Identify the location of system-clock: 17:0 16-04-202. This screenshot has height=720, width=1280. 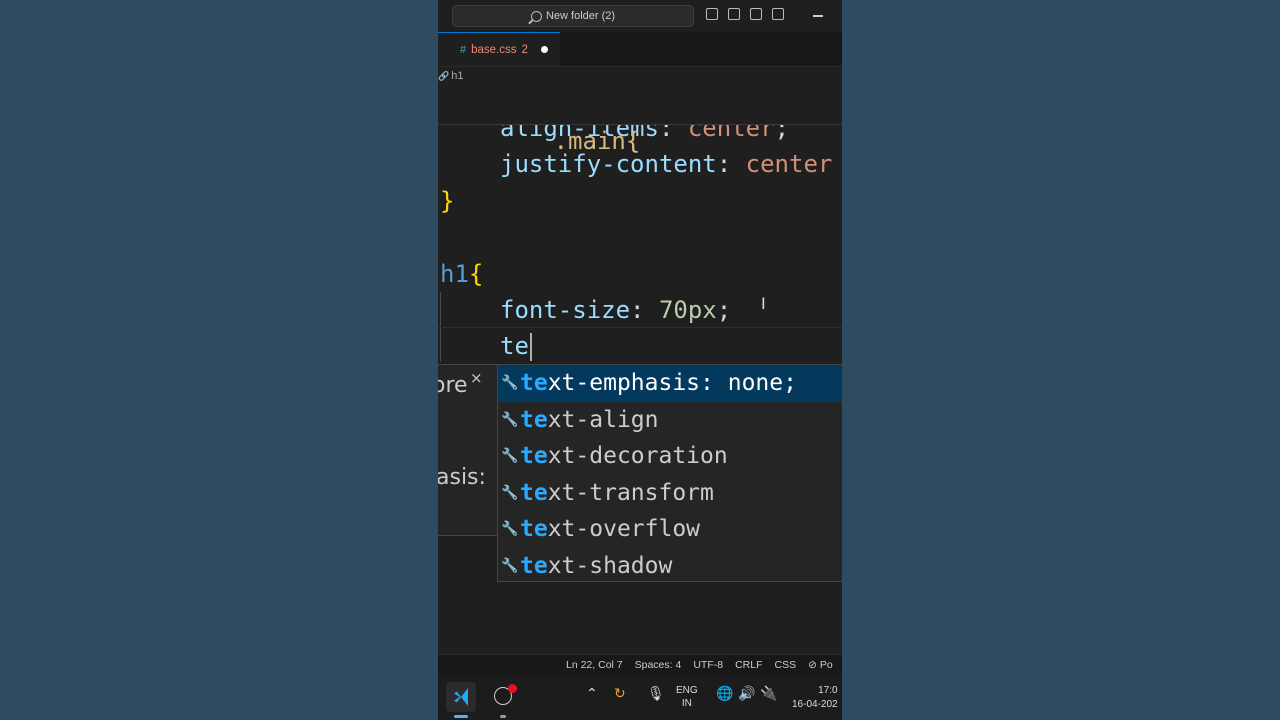
(815, 698).